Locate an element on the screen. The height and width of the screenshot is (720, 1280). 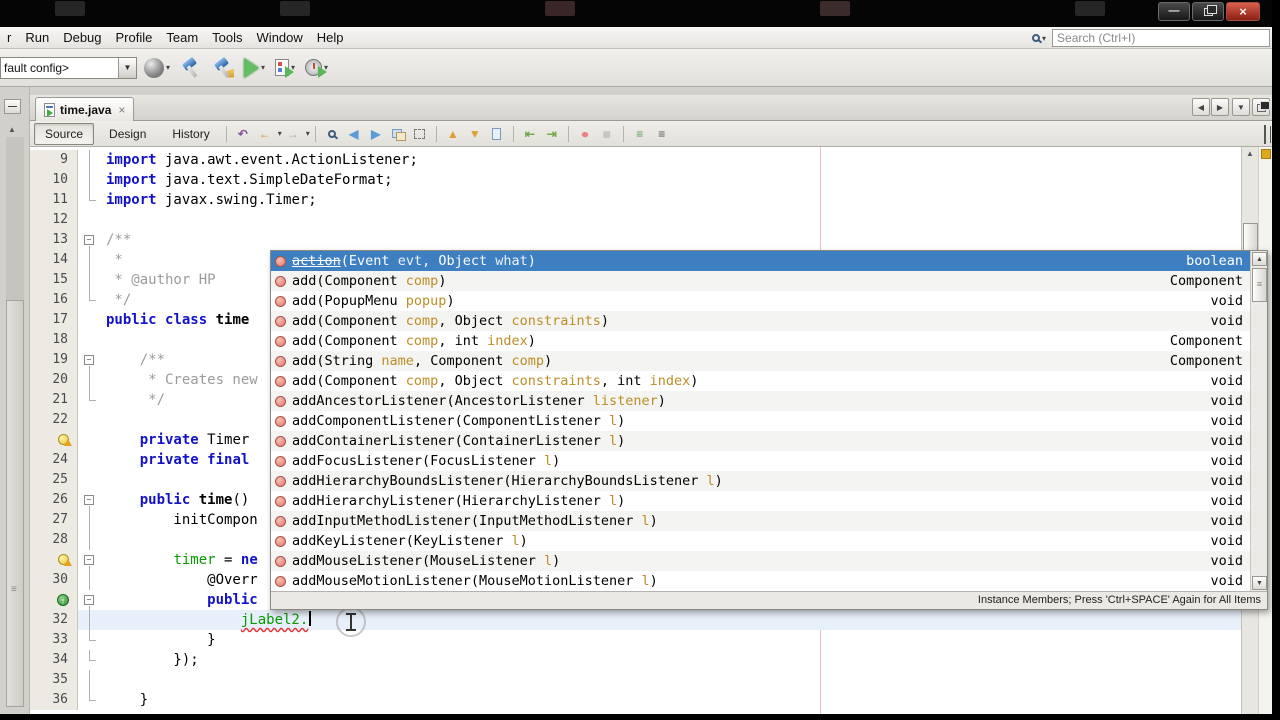
code-line-12: 12 is located at coordinates (651, 220).